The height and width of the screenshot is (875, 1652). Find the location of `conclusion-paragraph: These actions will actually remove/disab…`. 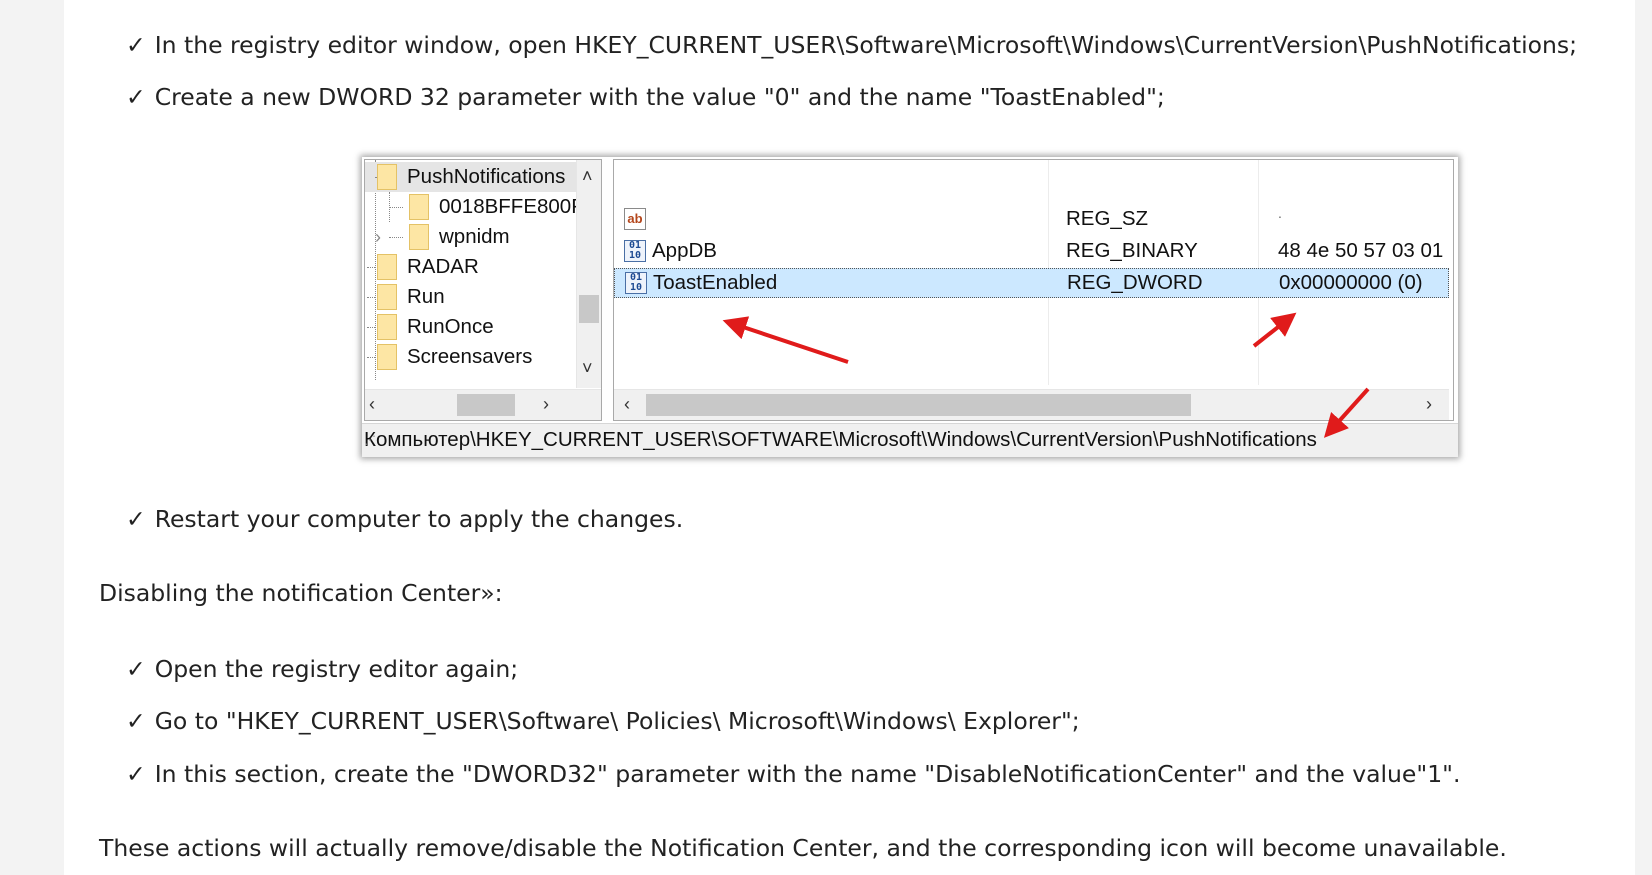

conclusion-paragraph: These actions will actually remove/disab… is located at coordinates (803, 848).